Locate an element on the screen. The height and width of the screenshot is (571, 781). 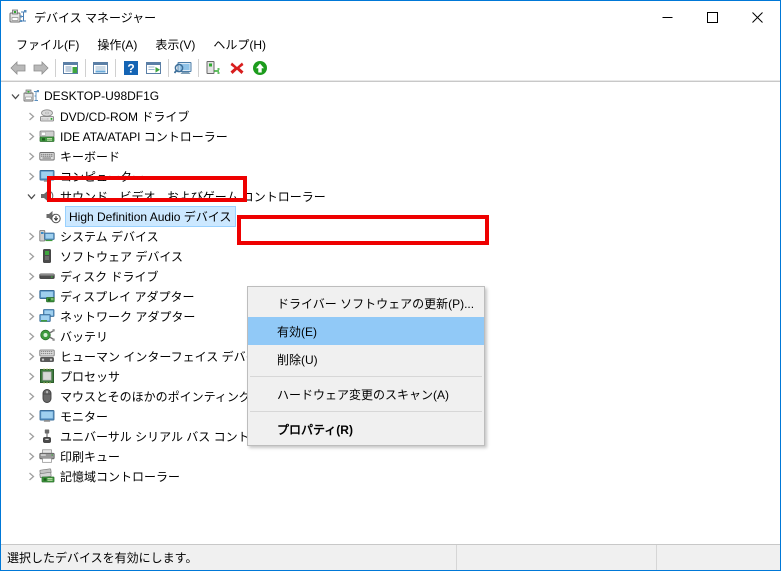
help-icon: ? is located at coordinates (130, 68).